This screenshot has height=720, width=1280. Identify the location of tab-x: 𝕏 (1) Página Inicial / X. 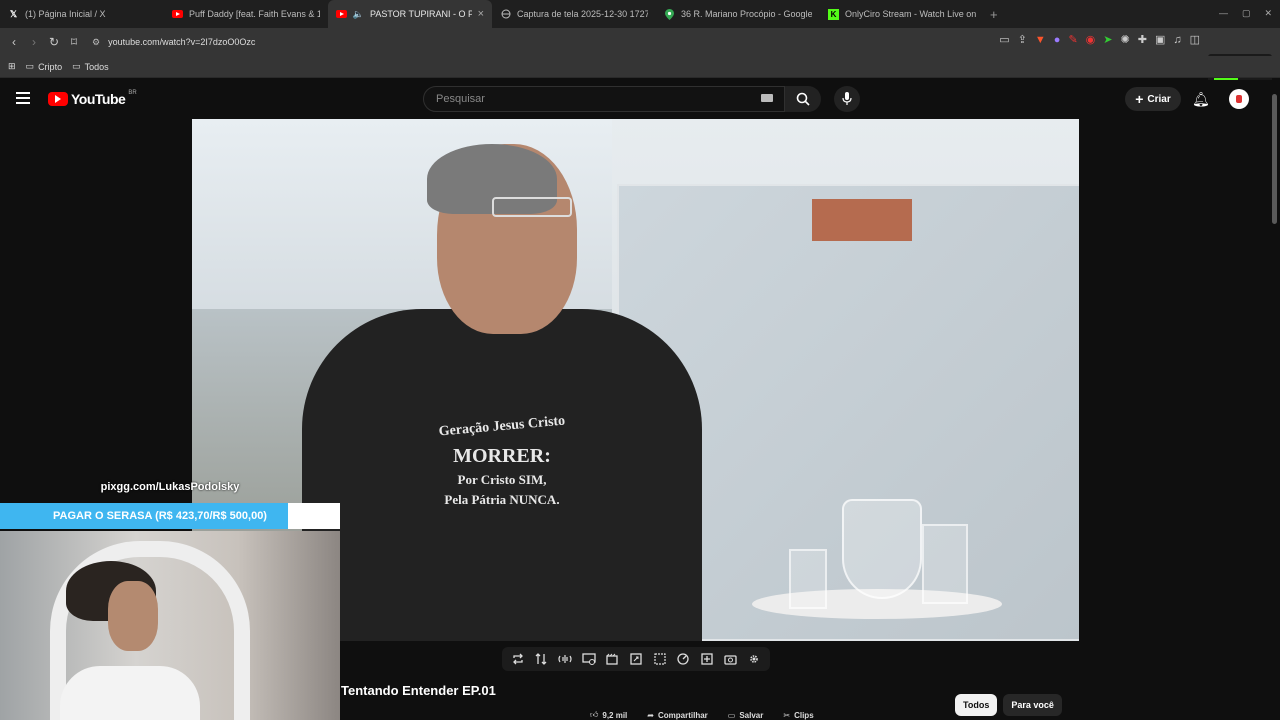
(82, 14).